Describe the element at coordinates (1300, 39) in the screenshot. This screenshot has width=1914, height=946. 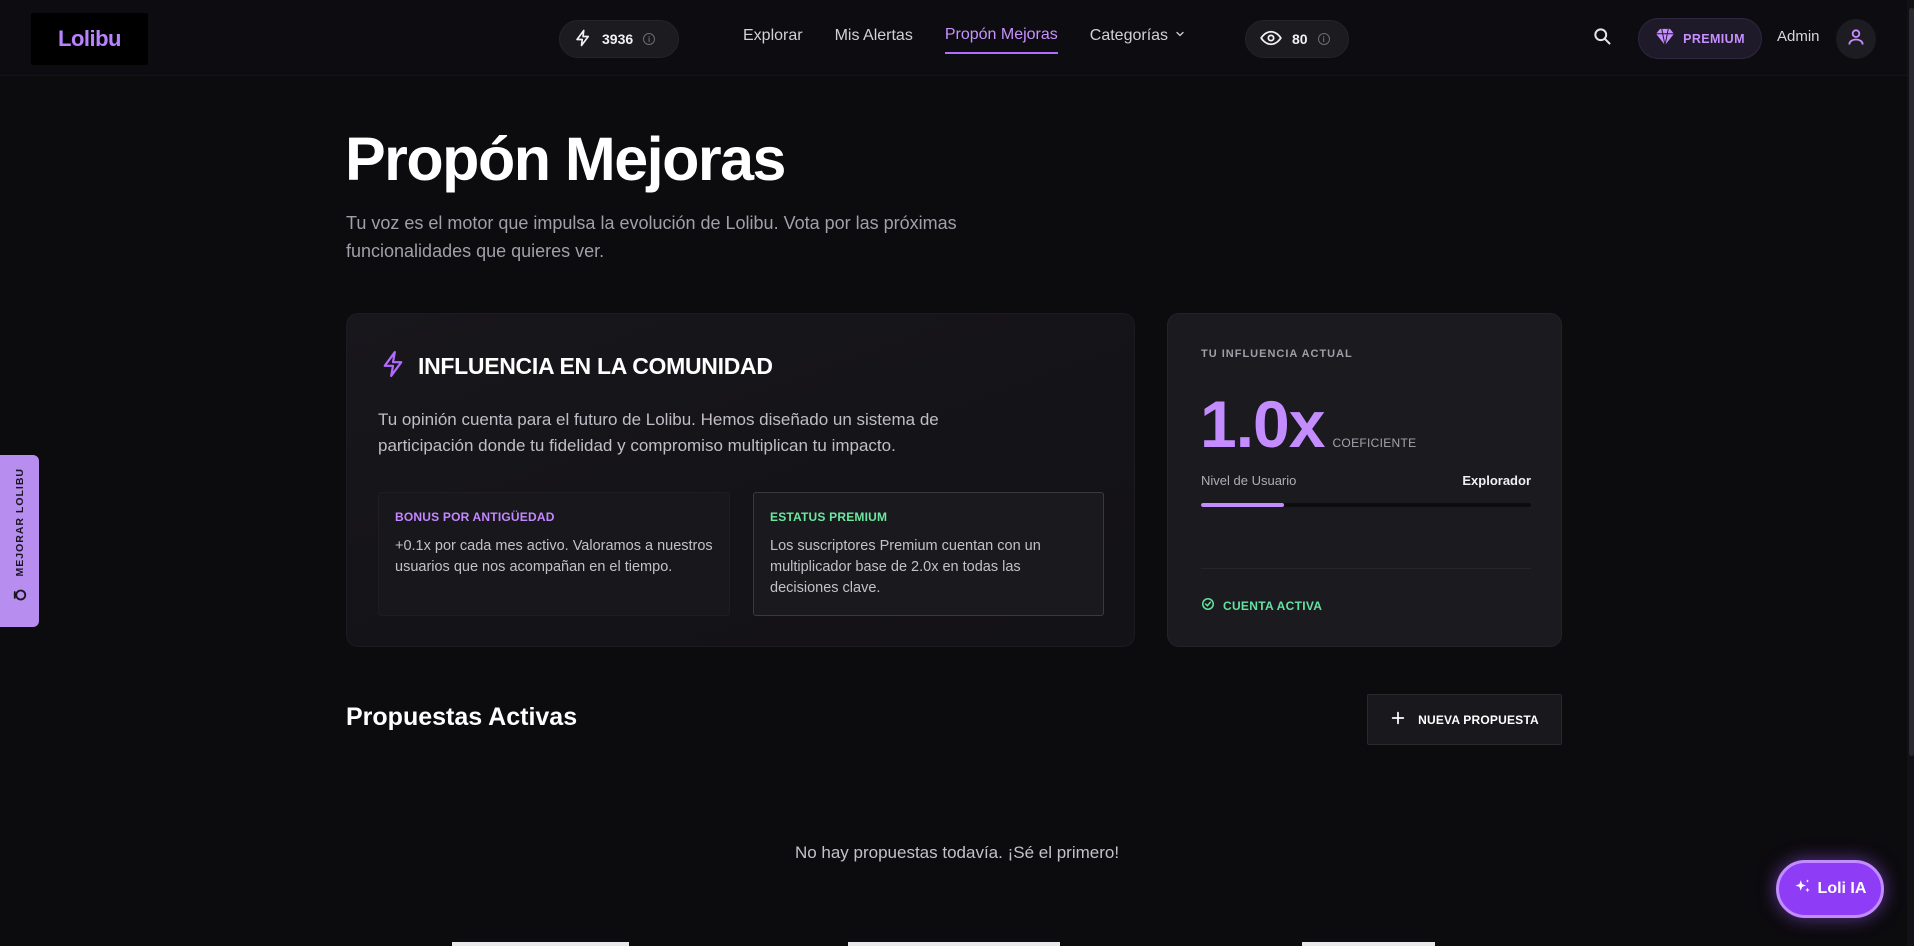
I see `views-value: 80` at that location.